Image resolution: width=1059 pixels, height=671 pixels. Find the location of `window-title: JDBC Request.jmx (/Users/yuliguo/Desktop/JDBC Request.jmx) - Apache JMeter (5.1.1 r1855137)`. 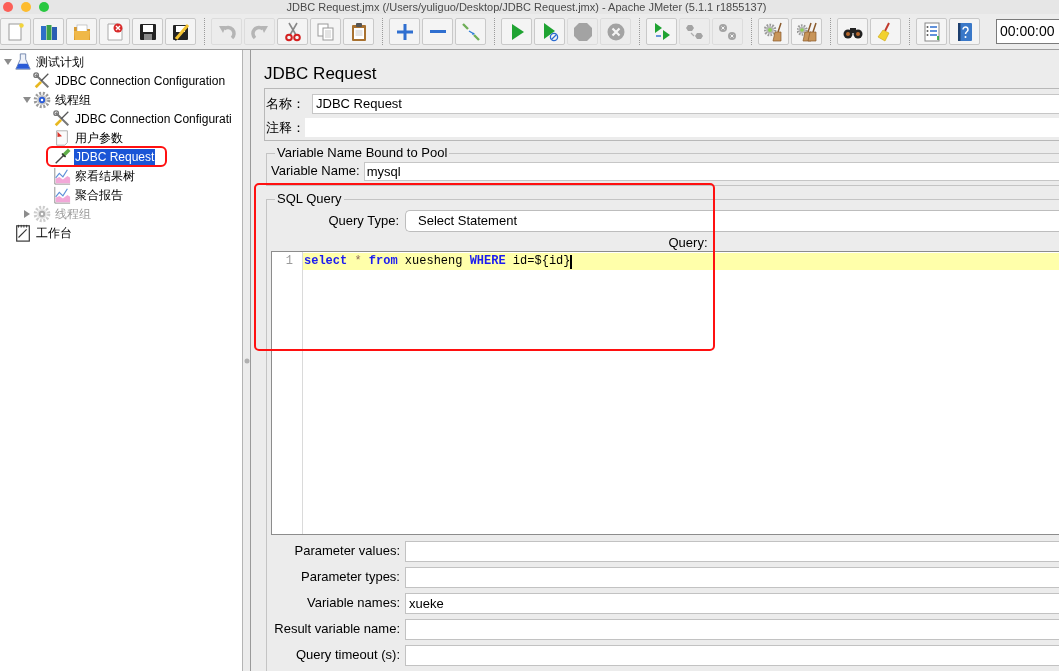

window-title: JDBC Request.jmx (/Users/yuliguo/Desktop/JDBC Request.jmx) - Apache JMeter (5.1.1 r1855137) is located at coordinates (526, 7).